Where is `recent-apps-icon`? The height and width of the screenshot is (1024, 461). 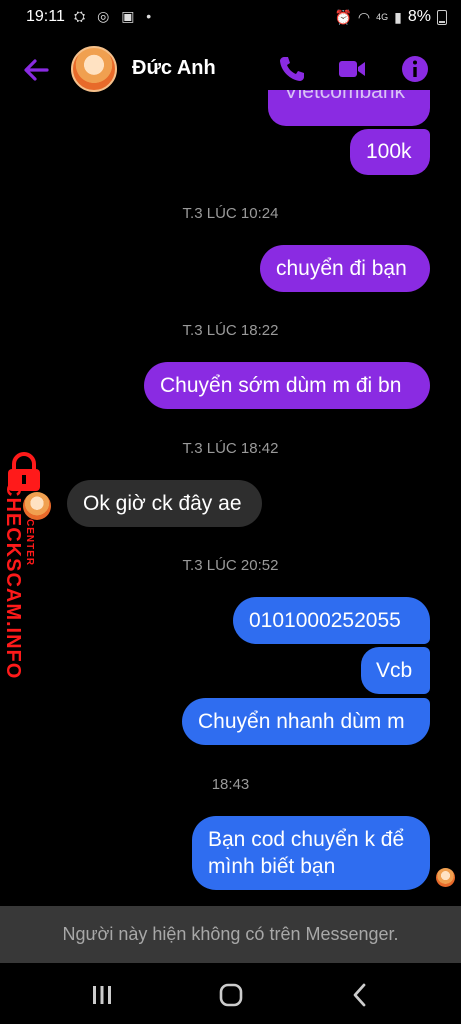
recent-apps-icon is located at coordinates (102, 995).